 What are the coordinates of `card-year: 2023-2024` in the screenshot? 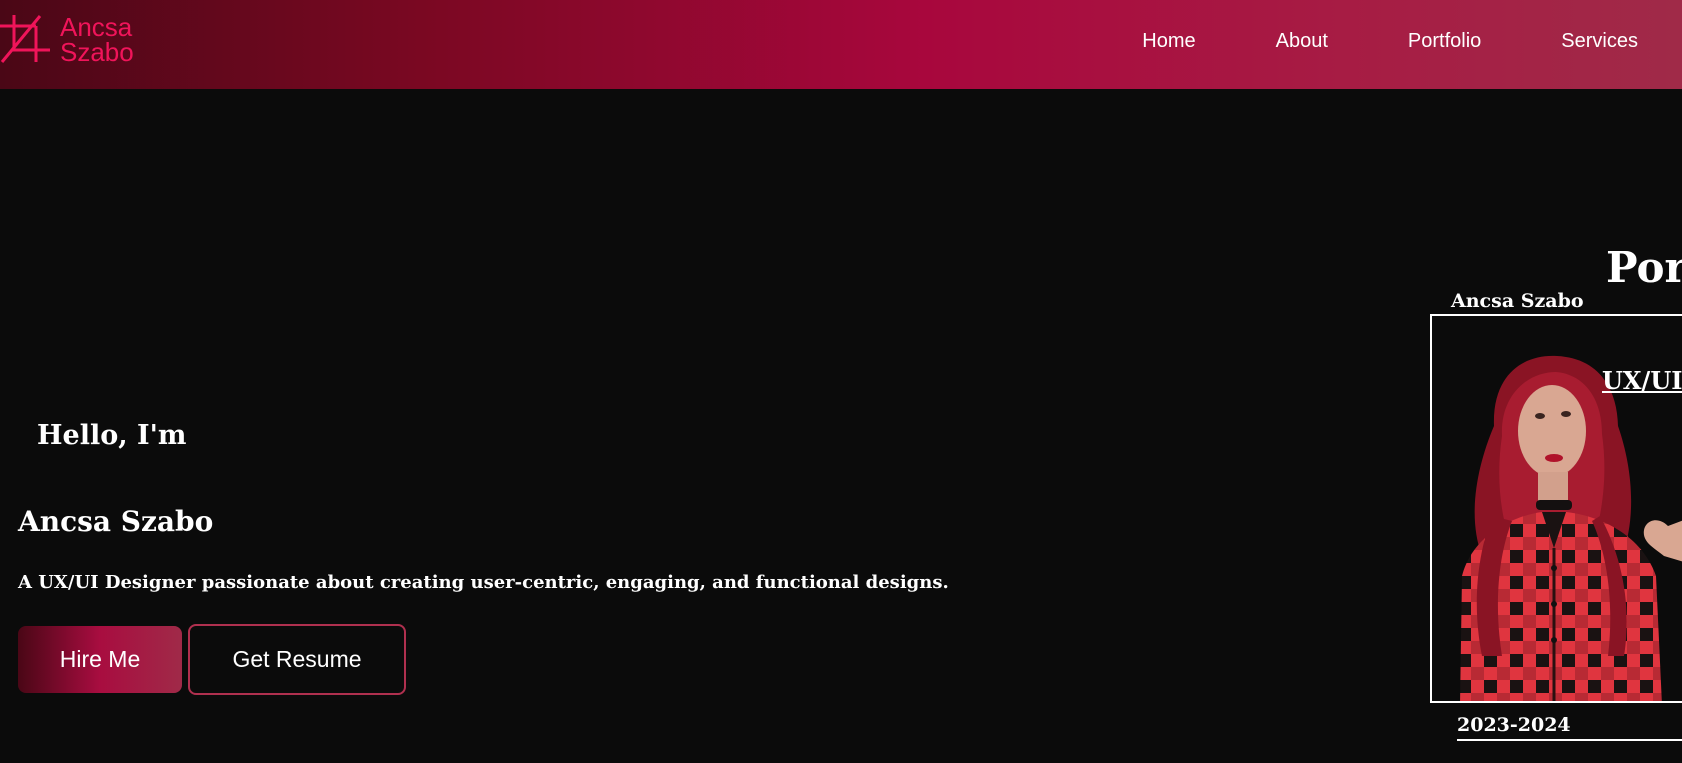 It's located at (1514, 725).